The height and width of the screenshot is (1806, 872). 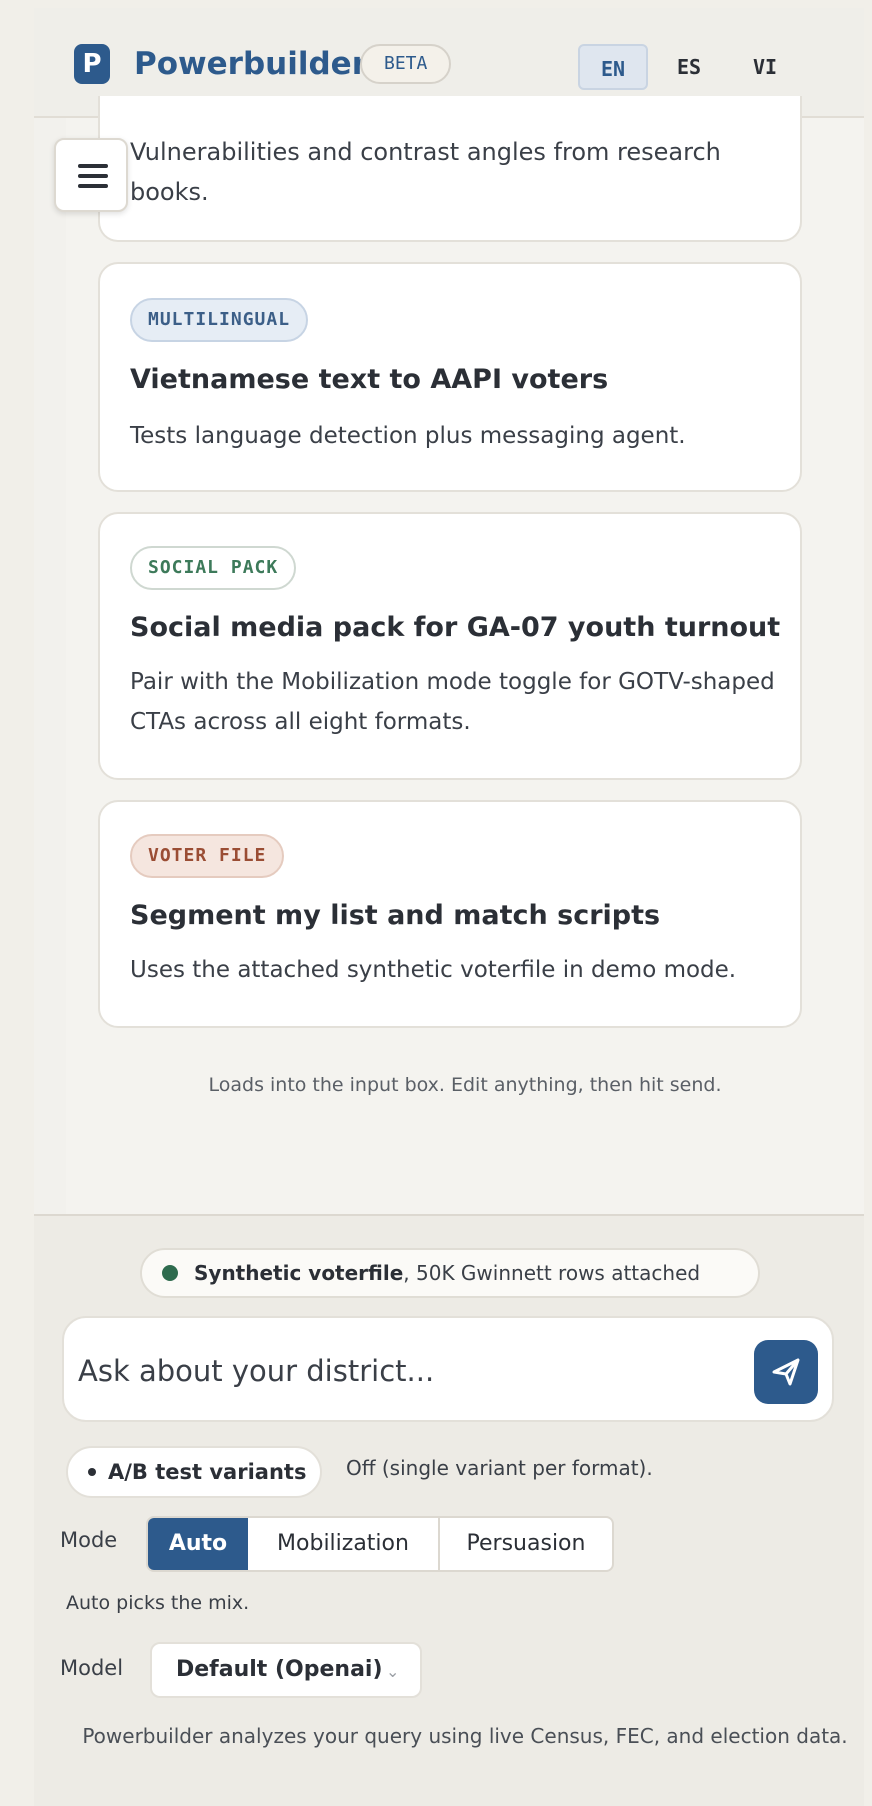 I want to click on query-input, so click(x=398, y=1371).